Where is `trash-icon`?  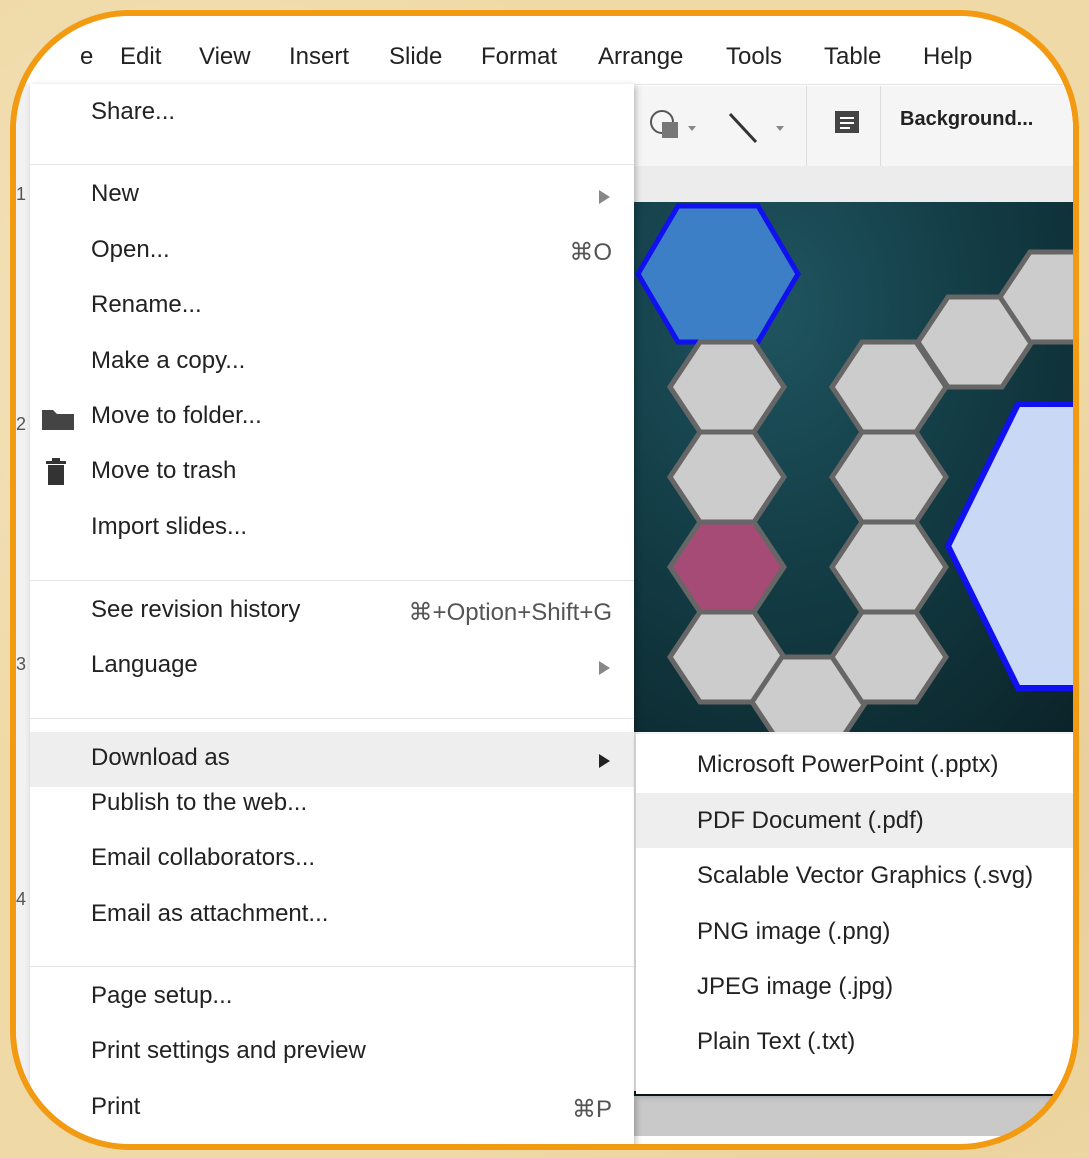 trash-icon is located at coordinates (56, 471).